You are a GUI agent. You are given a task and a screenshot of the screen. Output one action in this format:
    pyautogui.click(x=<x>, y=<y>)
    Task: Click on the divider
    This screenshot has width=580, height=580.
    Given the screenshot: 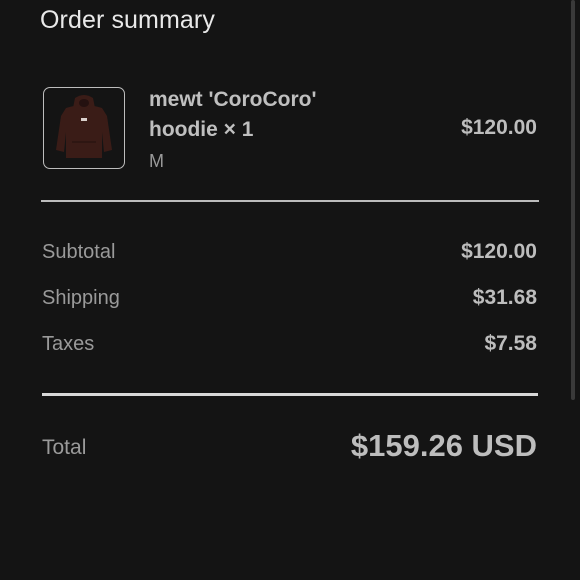 What is the action you would take?
    pyautogui.click(x=290, y=201)
    